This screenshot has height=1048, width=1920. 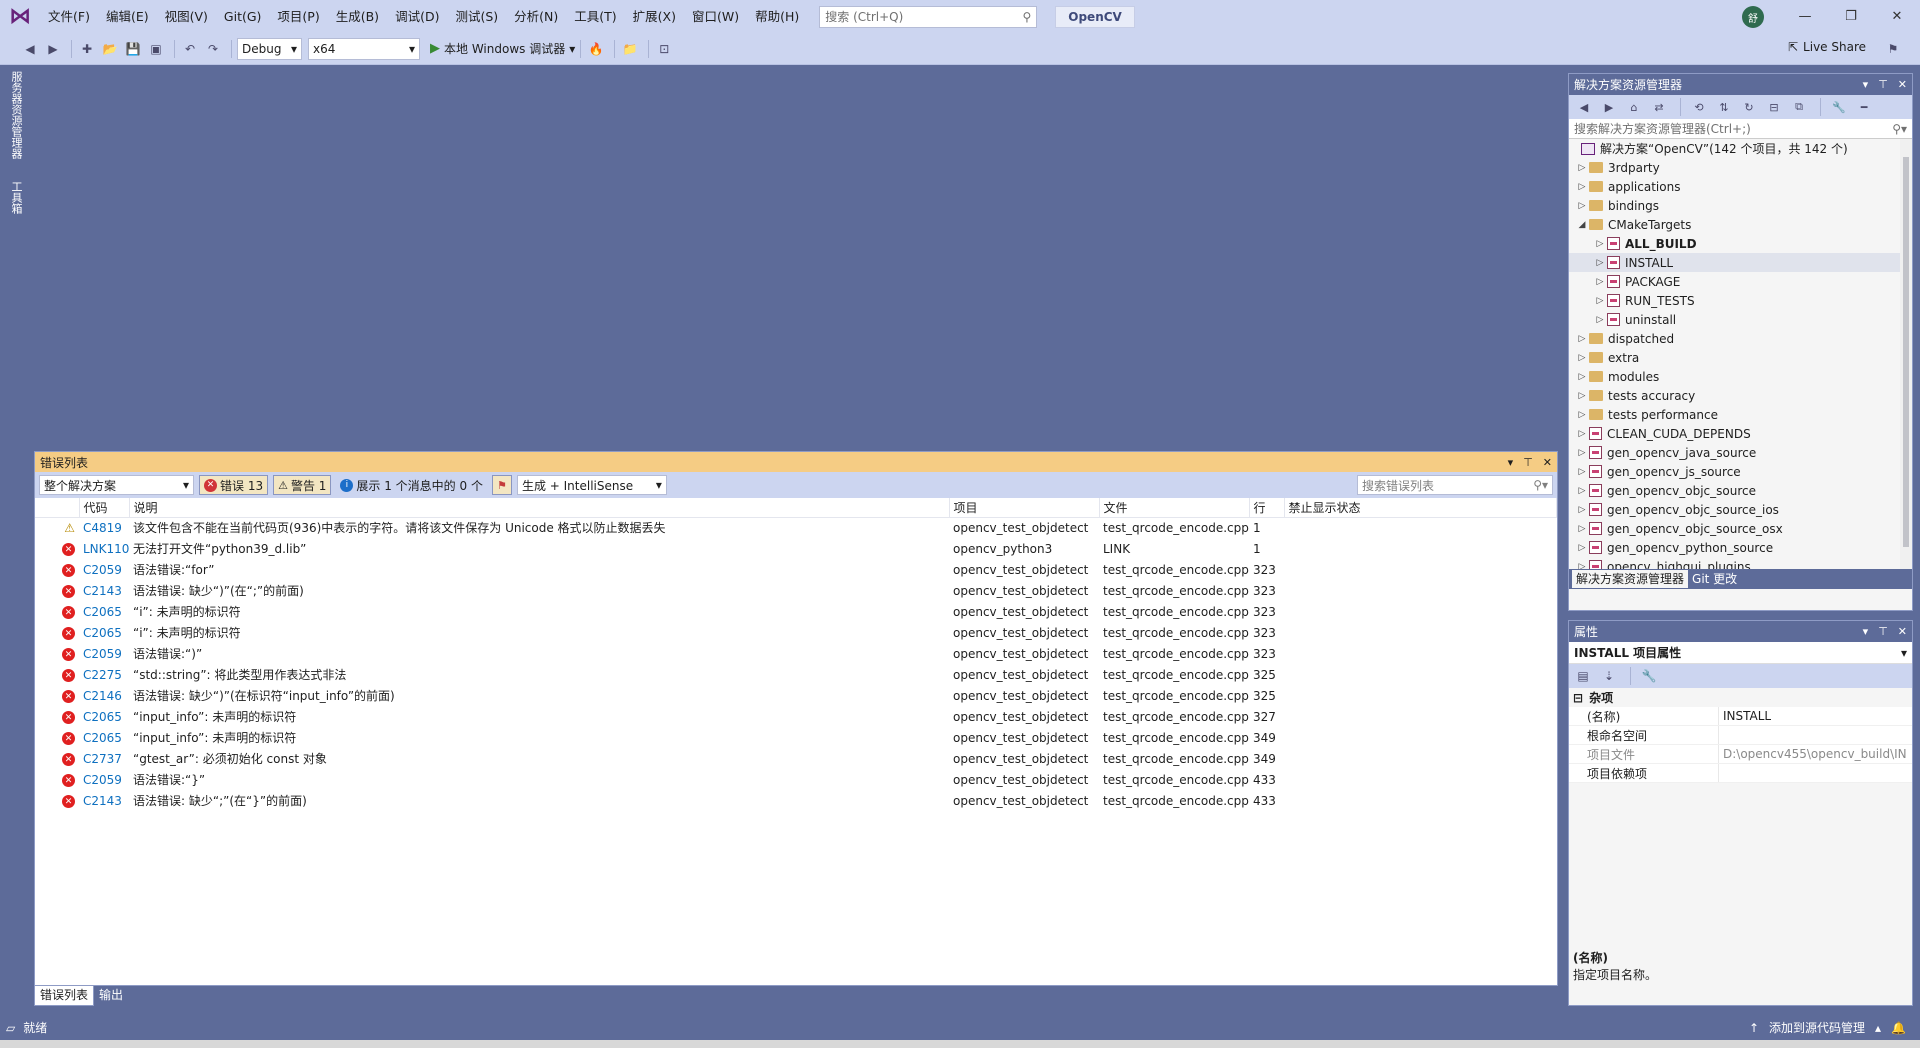 What do you see at coordinates (630, 49) in the screenshot?
I see `browse-folder-icon: 📁` at bounding box center [630, 49].